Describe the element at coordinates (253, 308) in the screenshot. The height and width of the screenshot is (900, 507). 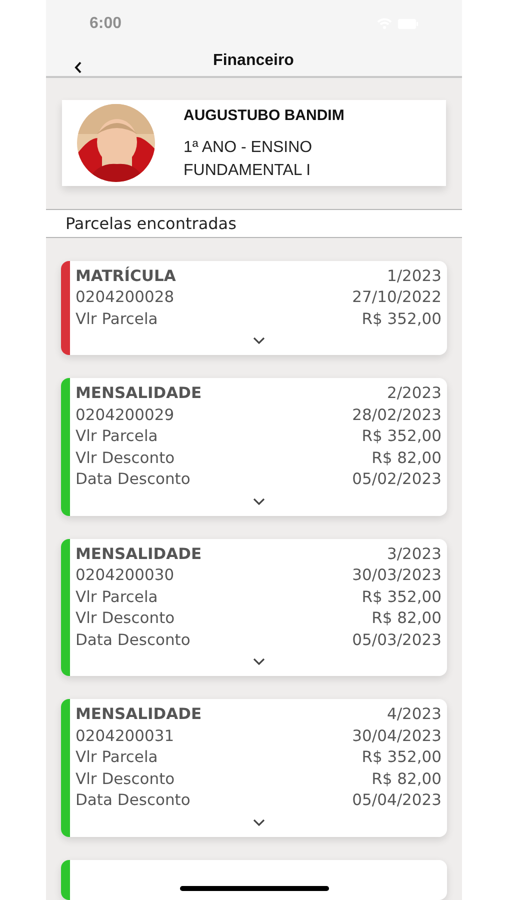
I see `installment-card: MATRÍCULA 1/2023 0204200028 27/10/2022 Vlr Parcela R$ 352,00` at that location.